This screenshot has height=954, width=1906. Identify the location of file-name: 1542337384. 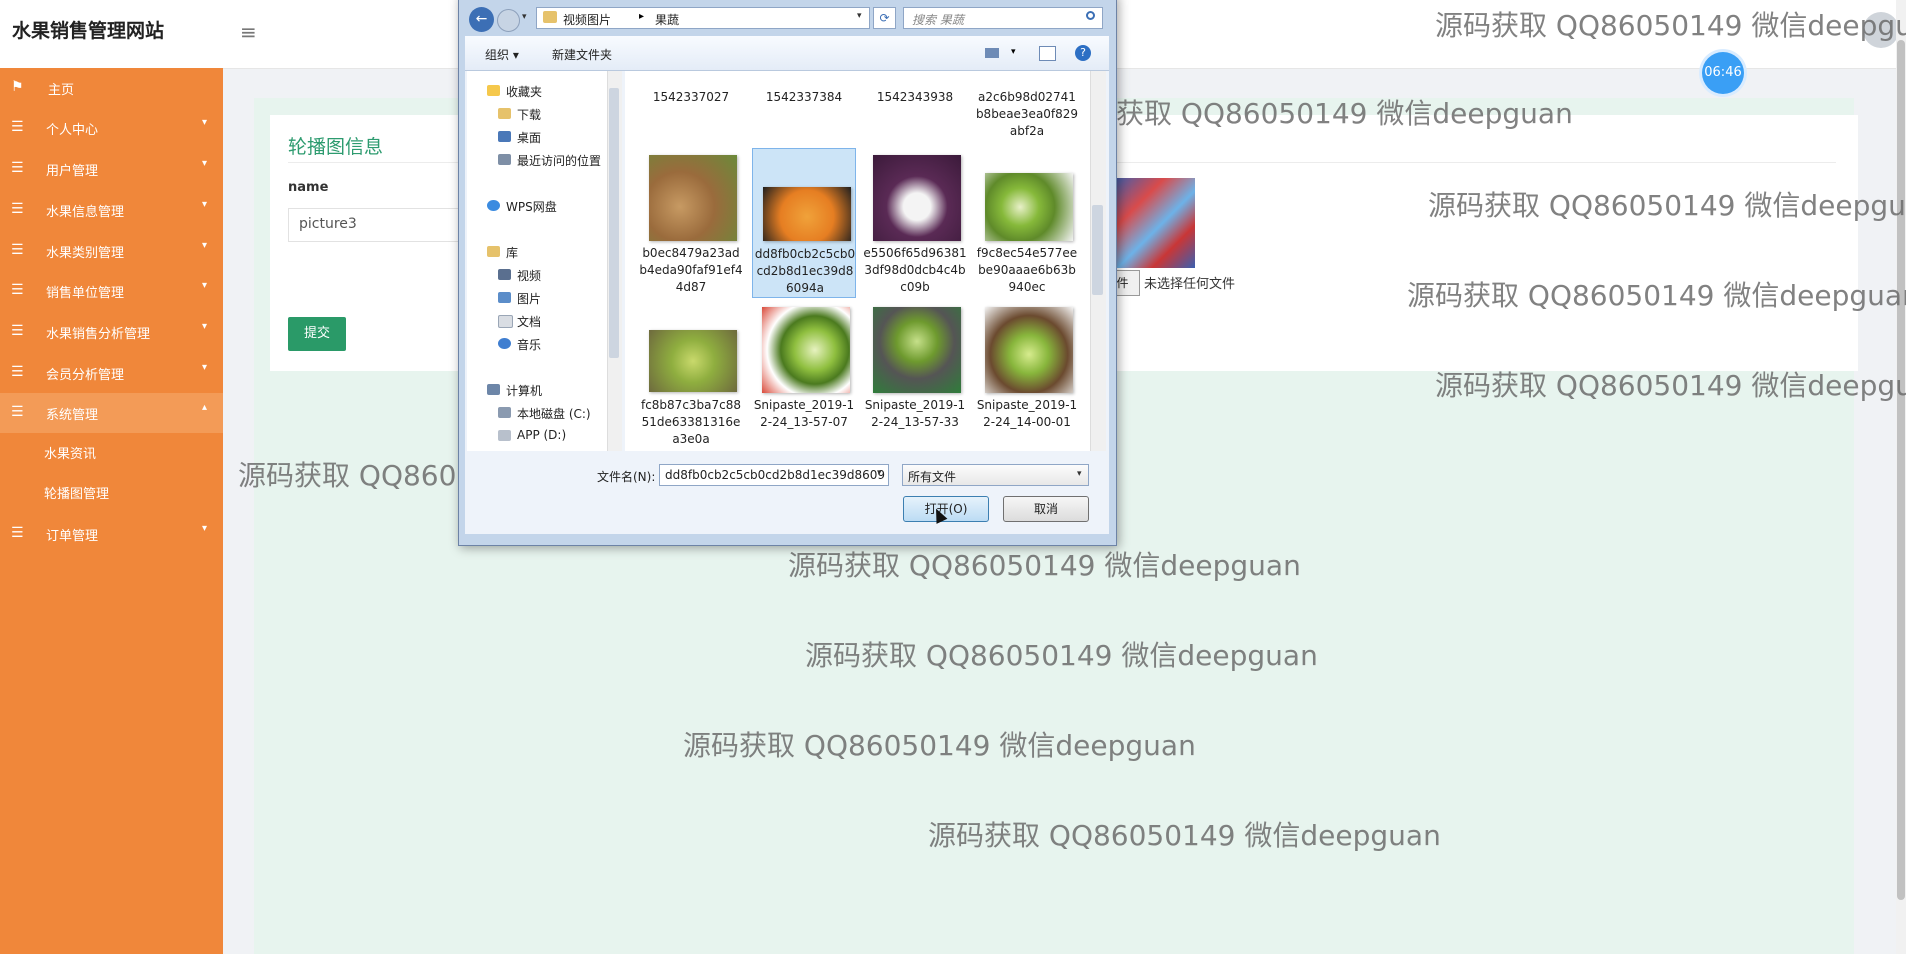
(804, 97).